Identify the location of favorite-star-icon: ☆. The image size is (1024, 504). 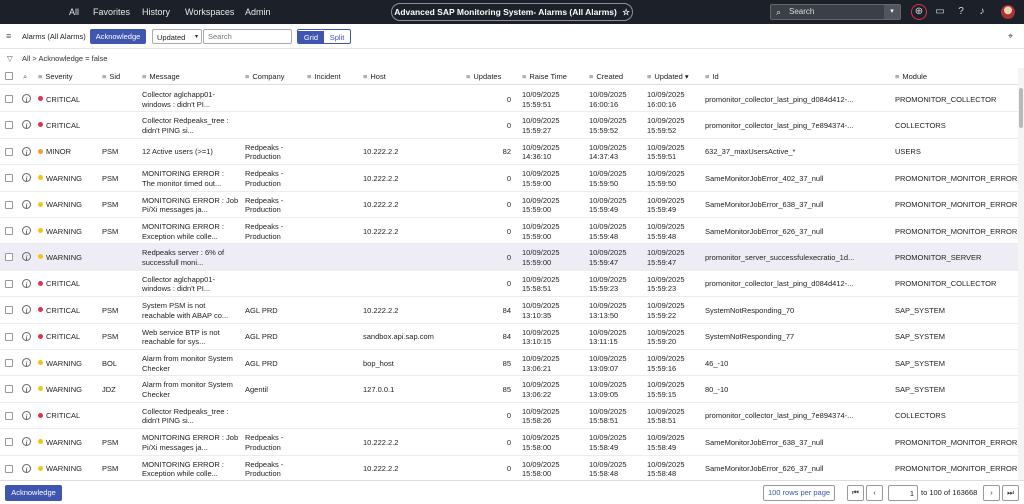
(626, 12).